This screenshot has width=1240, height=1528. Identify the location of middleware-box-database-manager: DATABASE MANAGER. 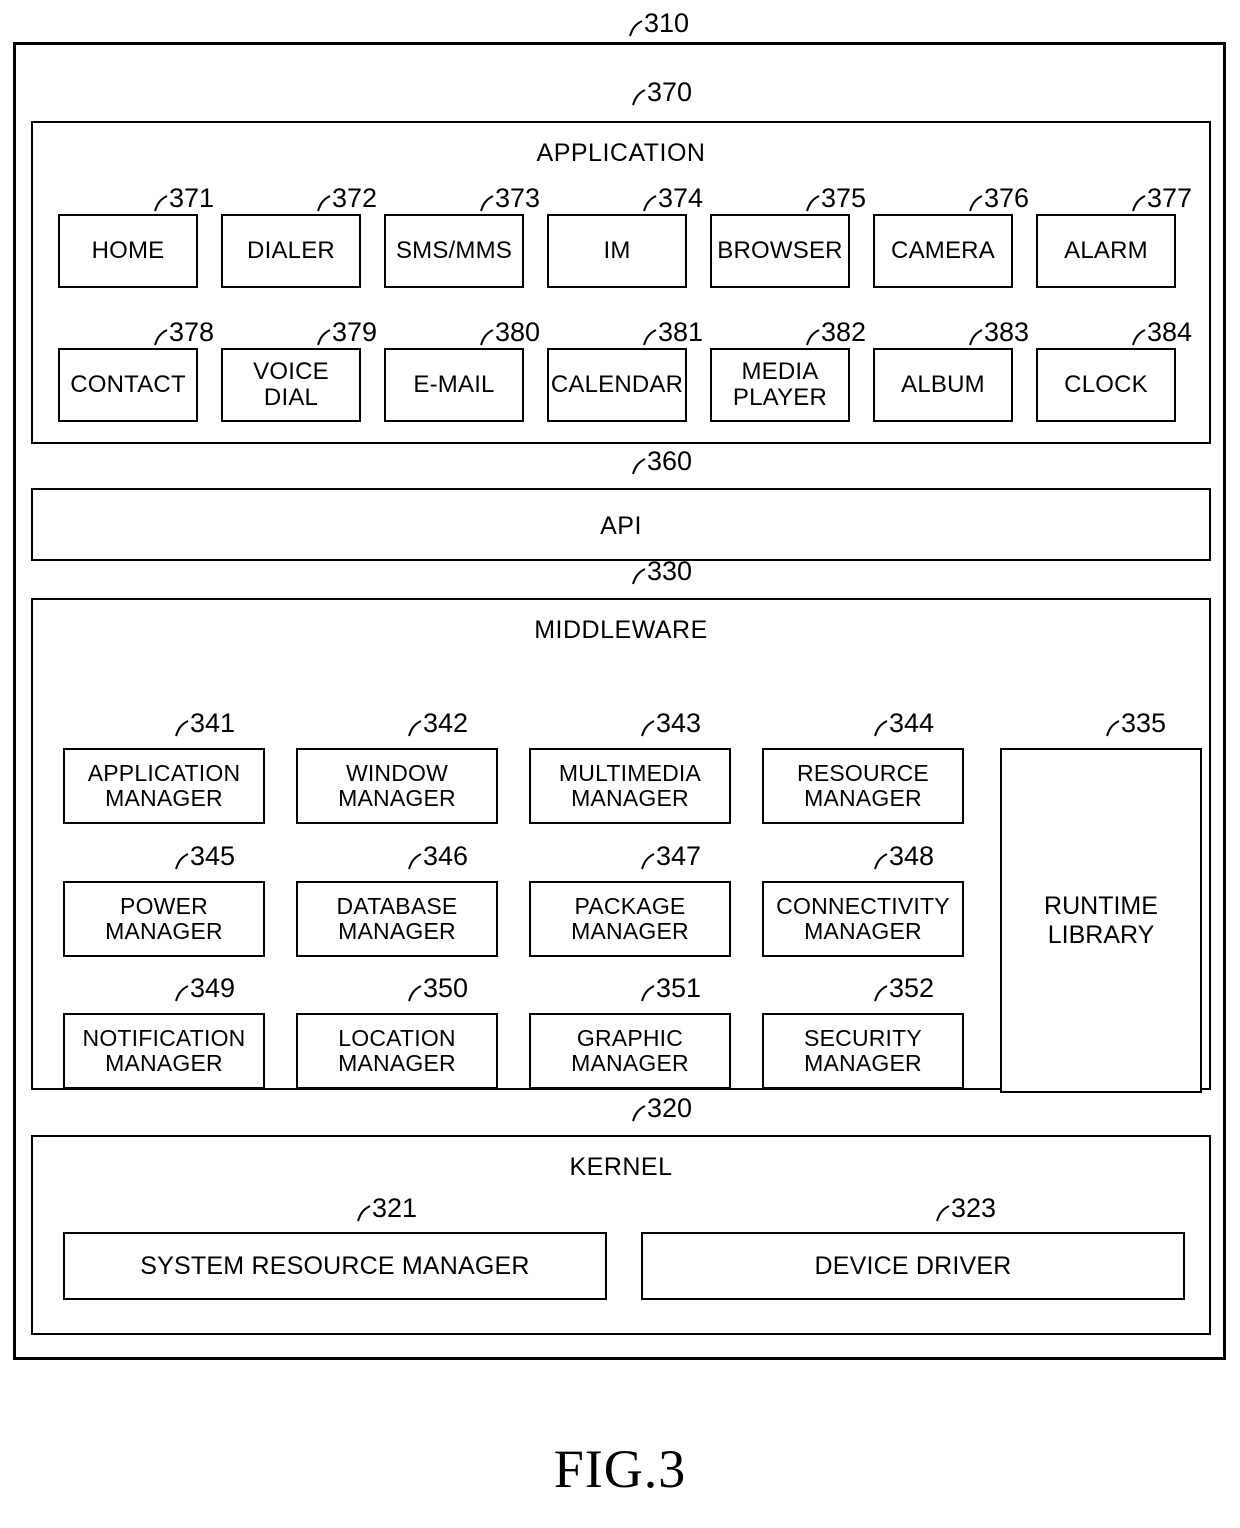
(400, 922).